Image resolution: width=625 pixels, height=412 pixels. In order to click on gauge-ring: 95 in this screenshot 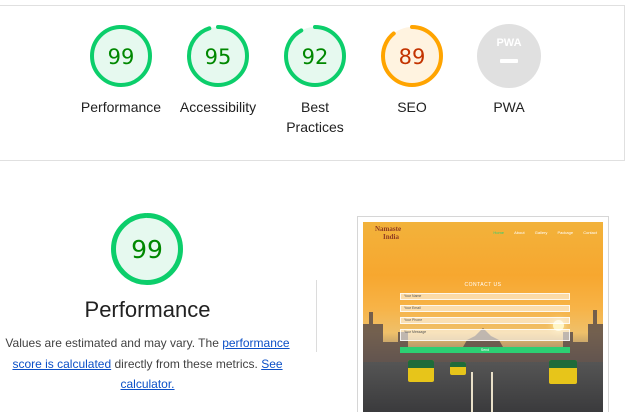, I will do `click(218, 56)`.